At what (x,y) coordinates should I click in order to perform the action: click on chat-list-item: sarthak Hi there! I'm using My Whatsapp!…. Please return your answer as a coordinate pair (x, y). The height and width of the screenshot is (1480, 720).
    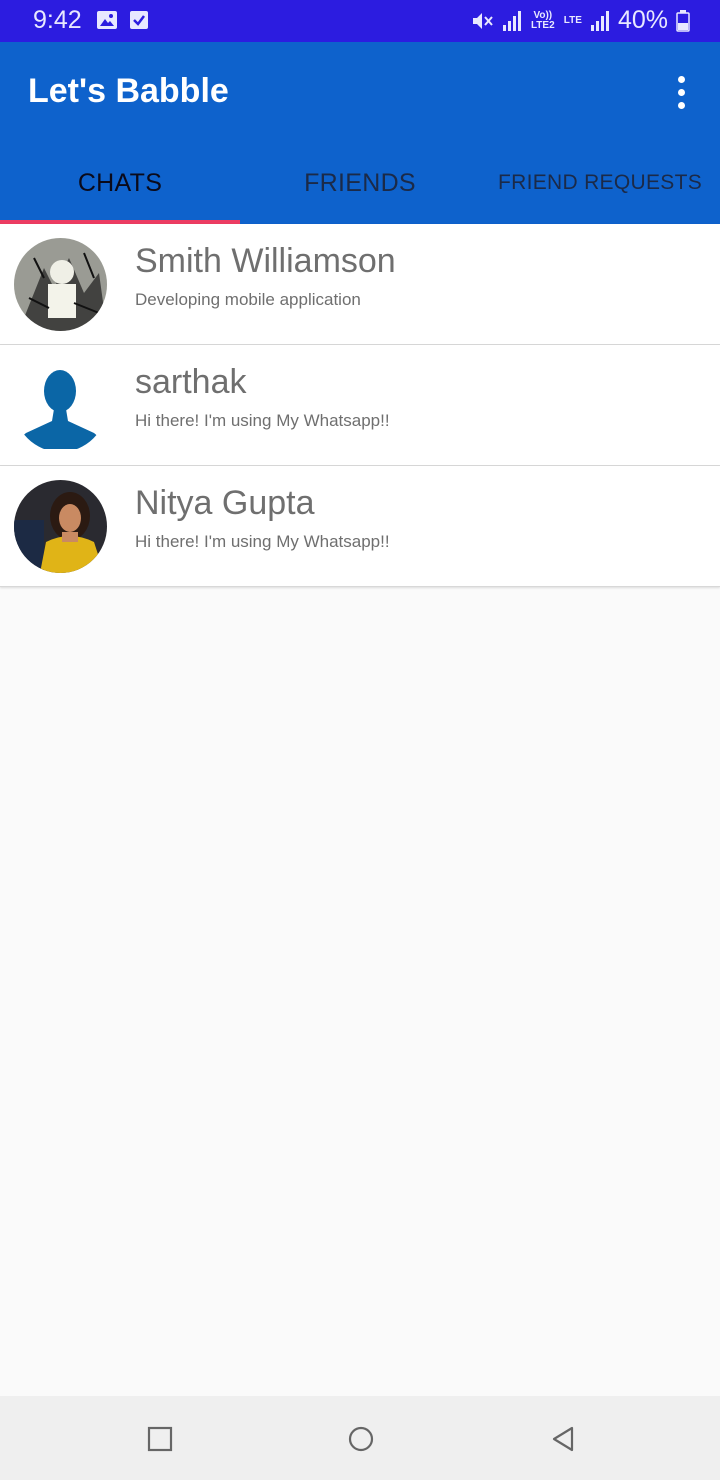
    Looking at the image, I should click on (360, 405).